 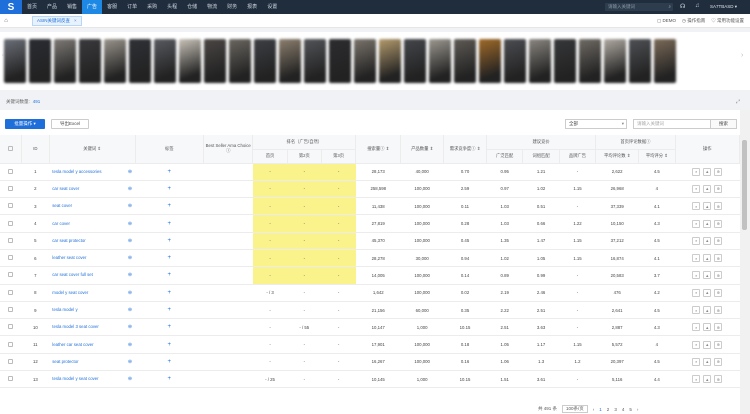 What do you see at coordinates (25, 124) in the screenshot?
I see `batch-action-button: 批量操作 ▾` at bounding box center [25, 124].